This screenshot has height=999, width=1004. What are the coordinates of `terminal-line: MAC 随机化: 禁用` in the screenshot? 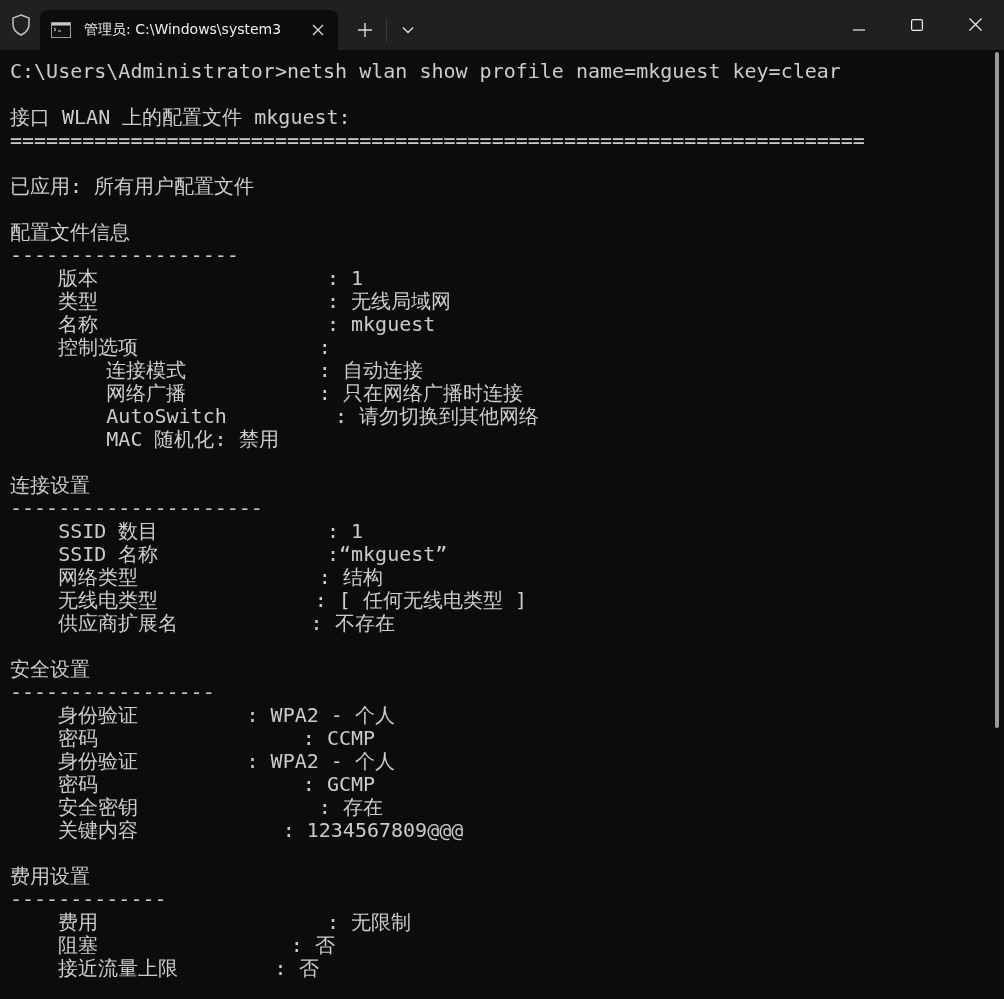 It's located at (192, 439).